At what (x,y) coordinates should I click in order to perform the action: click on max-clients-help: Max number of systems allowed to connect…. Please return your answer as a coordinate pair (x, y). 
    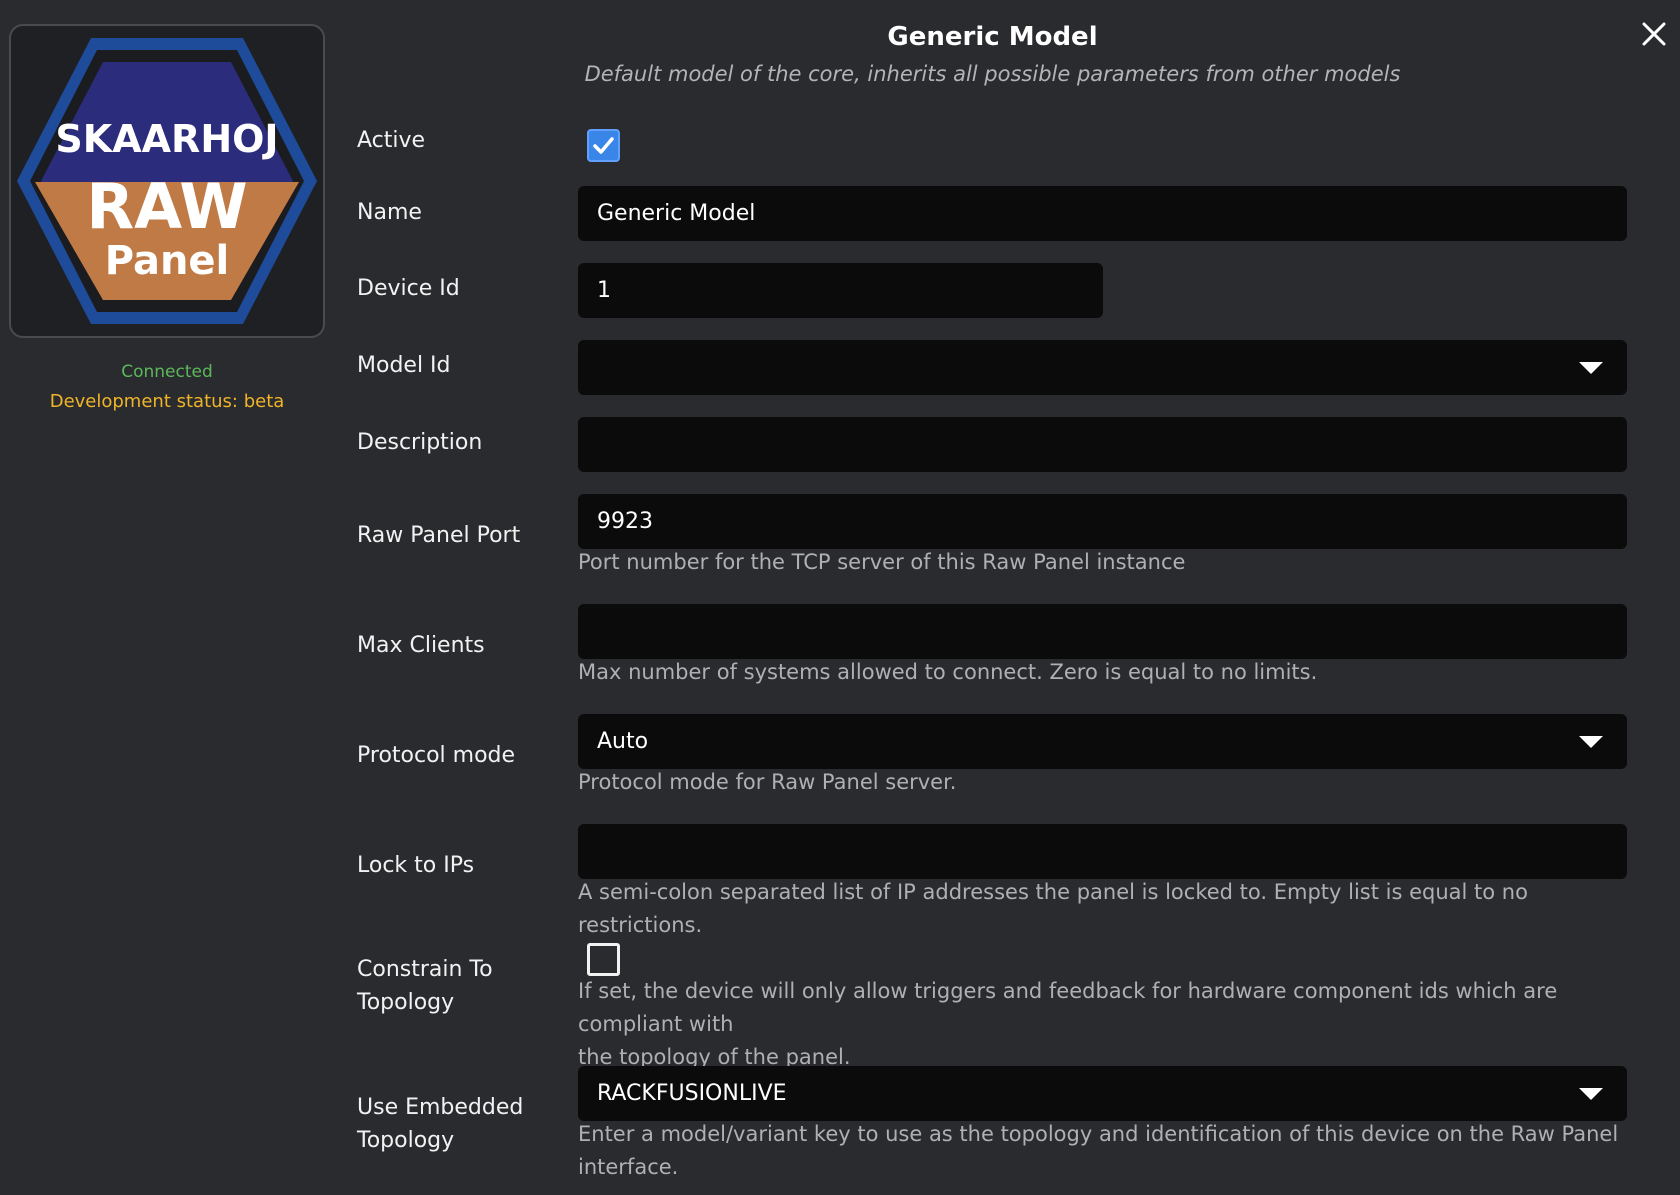
    Looking at the image, I should click on (948, 672).